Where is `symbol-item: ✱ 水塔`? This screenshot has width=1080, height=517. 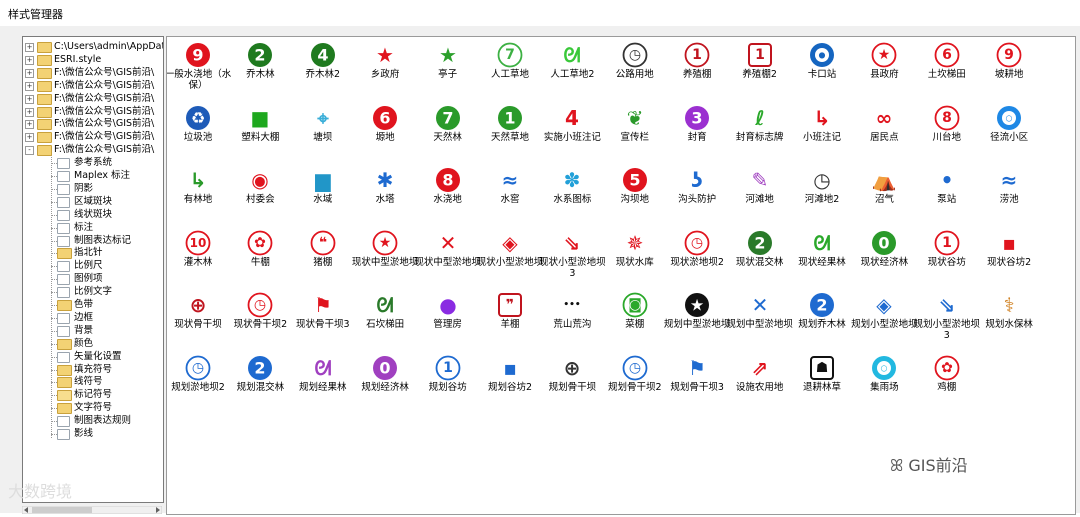
symbol-item: ✱ 水塔 is located at coordinates (385, 193).